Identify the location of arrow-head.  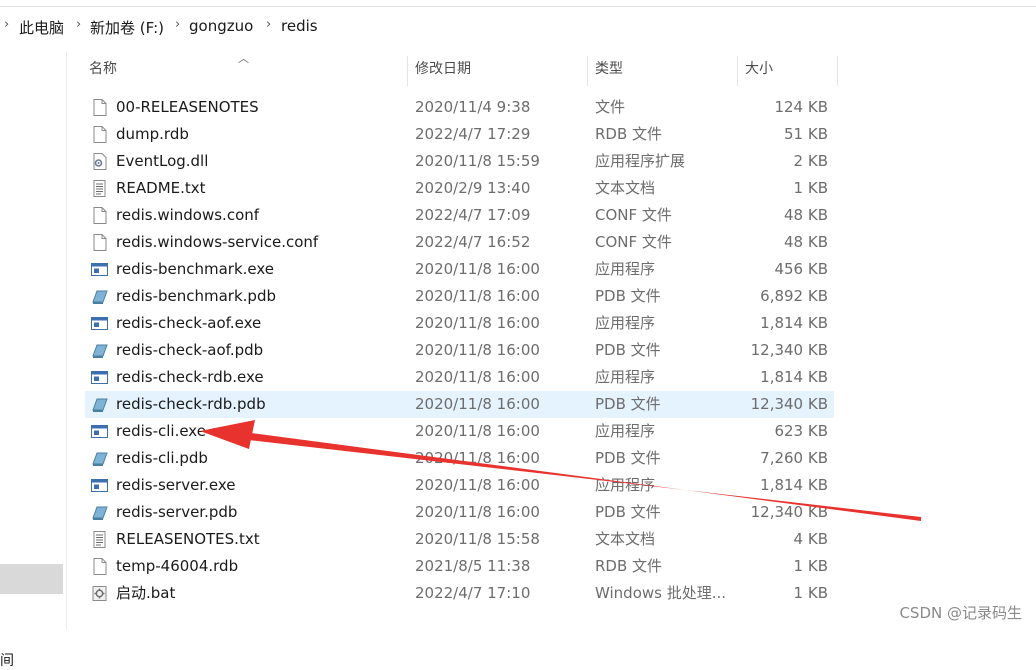
(227, 434).